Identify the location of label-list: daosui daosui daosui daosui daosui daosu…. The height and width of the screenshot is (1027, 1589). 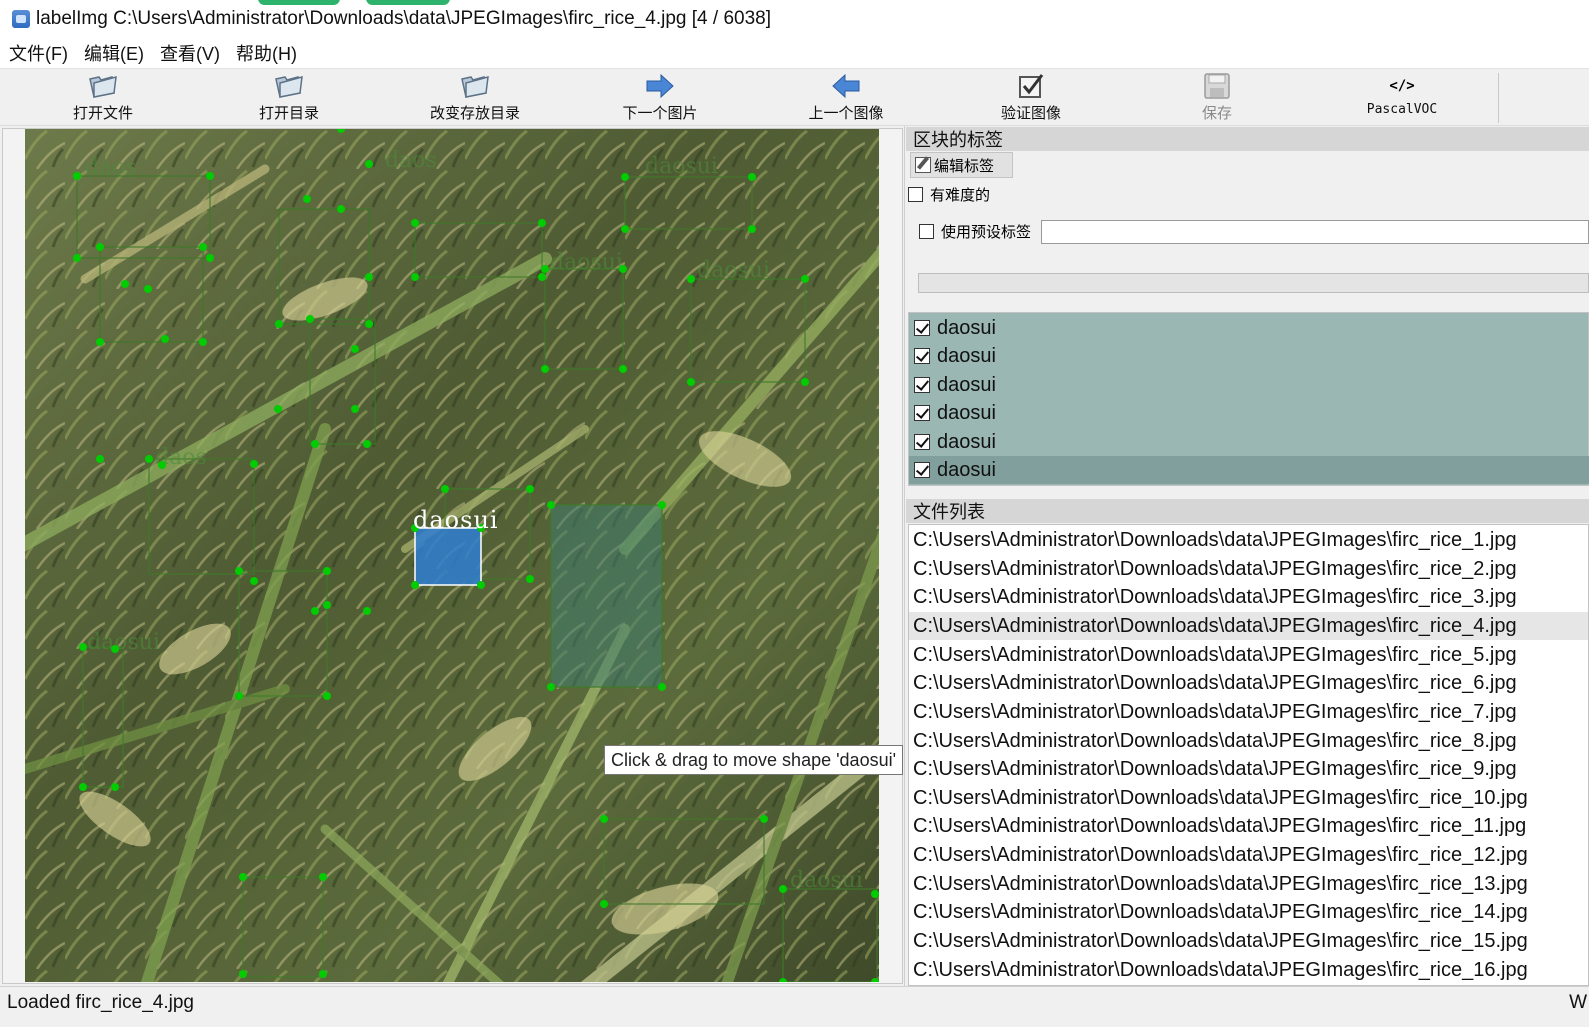
(1248, 399).